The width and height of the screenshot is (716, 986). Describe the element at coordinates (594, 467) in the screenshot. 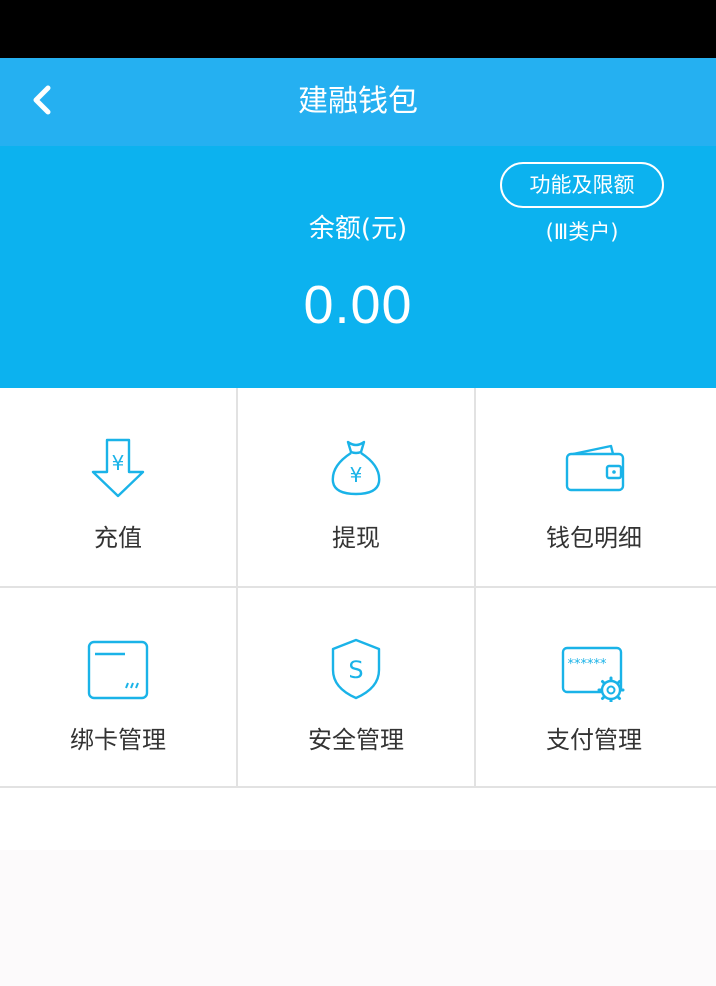

I see `wallet-icon` at that location.